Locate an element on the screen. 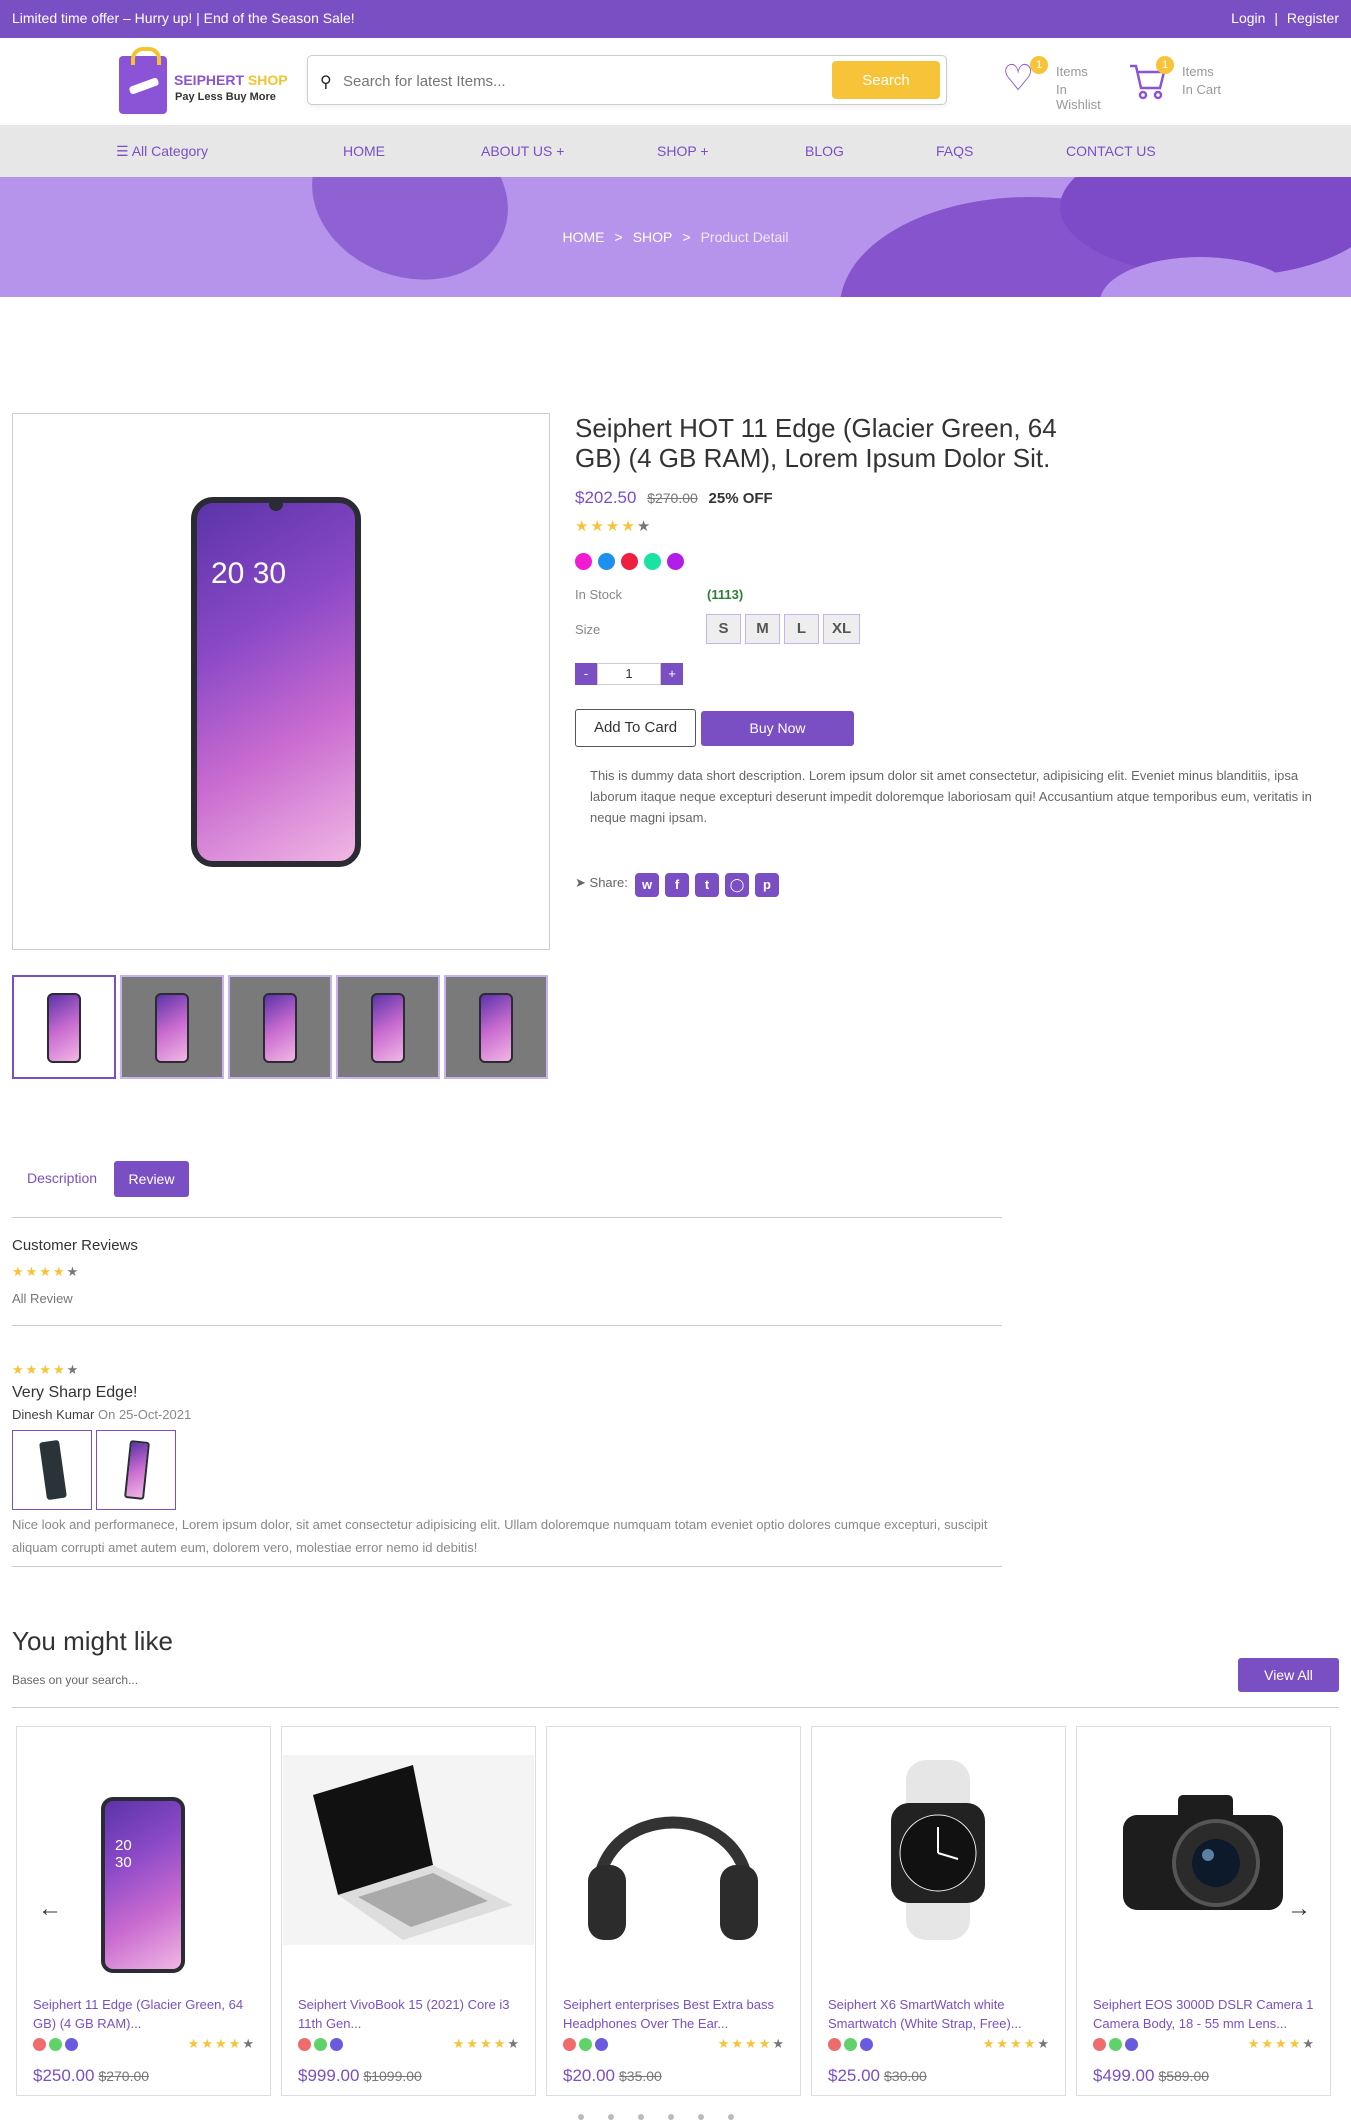  nav-item-about: ABOUT US + is located at coordinates (522, 151).